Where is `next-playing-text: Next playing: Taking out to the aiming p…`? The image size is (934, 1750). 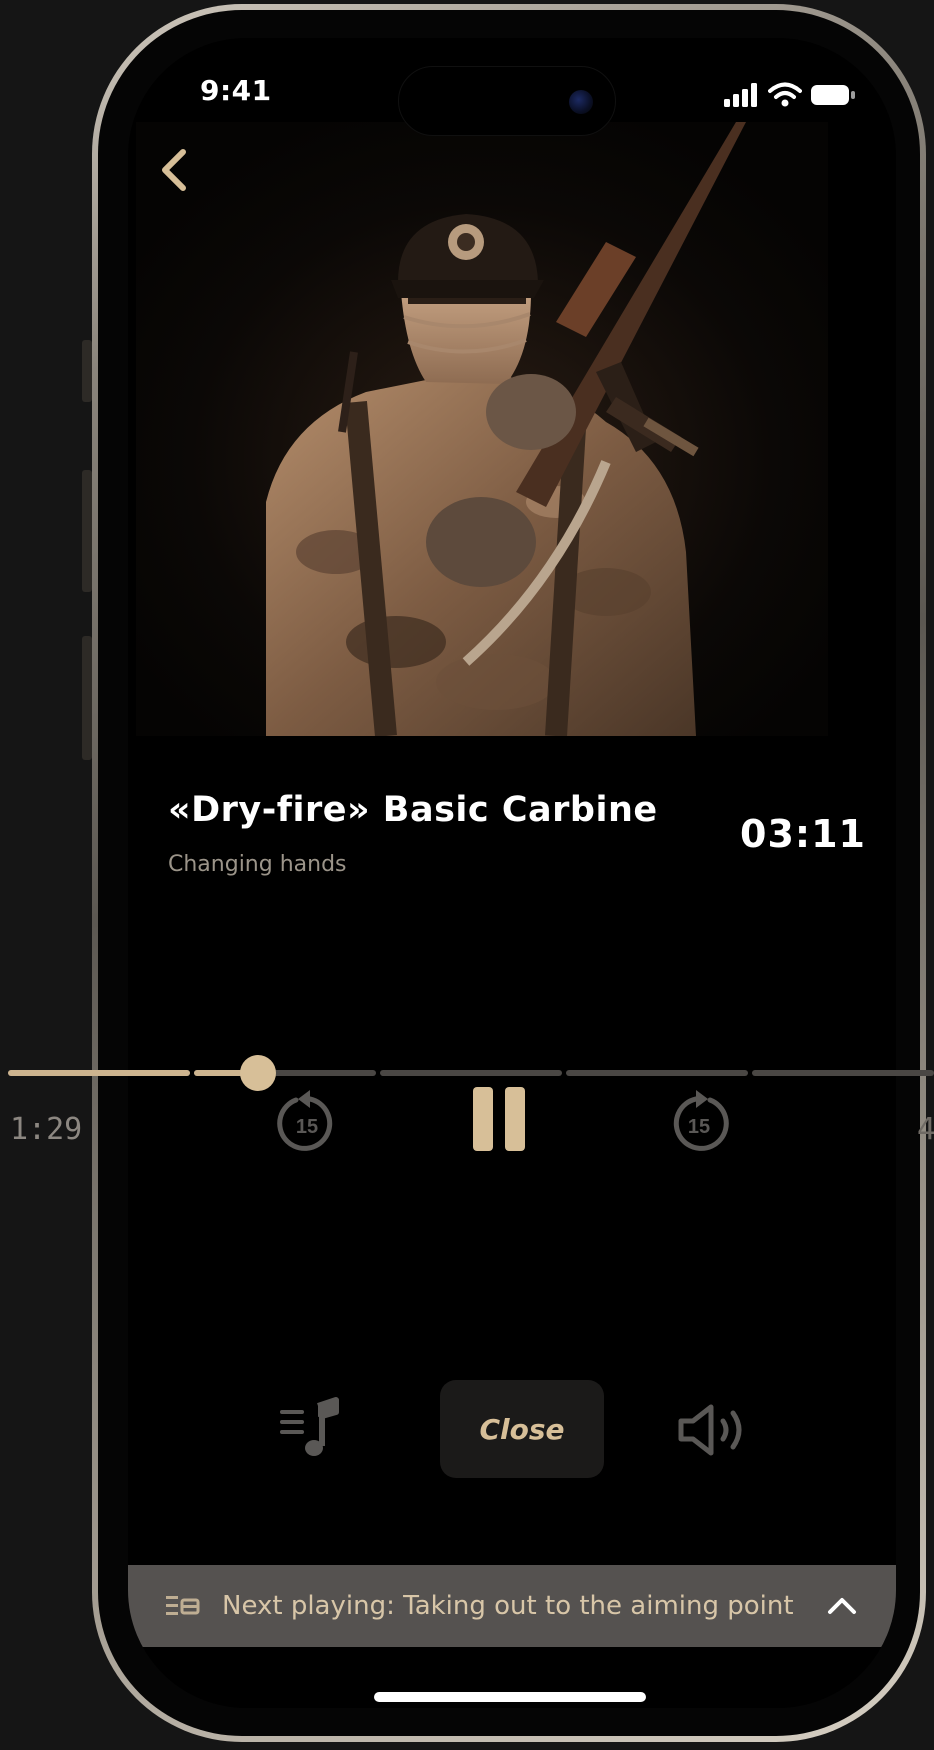 next-playing-text: Next playing: Taking out to the aiming p… is located at coordinates (508, 1606).